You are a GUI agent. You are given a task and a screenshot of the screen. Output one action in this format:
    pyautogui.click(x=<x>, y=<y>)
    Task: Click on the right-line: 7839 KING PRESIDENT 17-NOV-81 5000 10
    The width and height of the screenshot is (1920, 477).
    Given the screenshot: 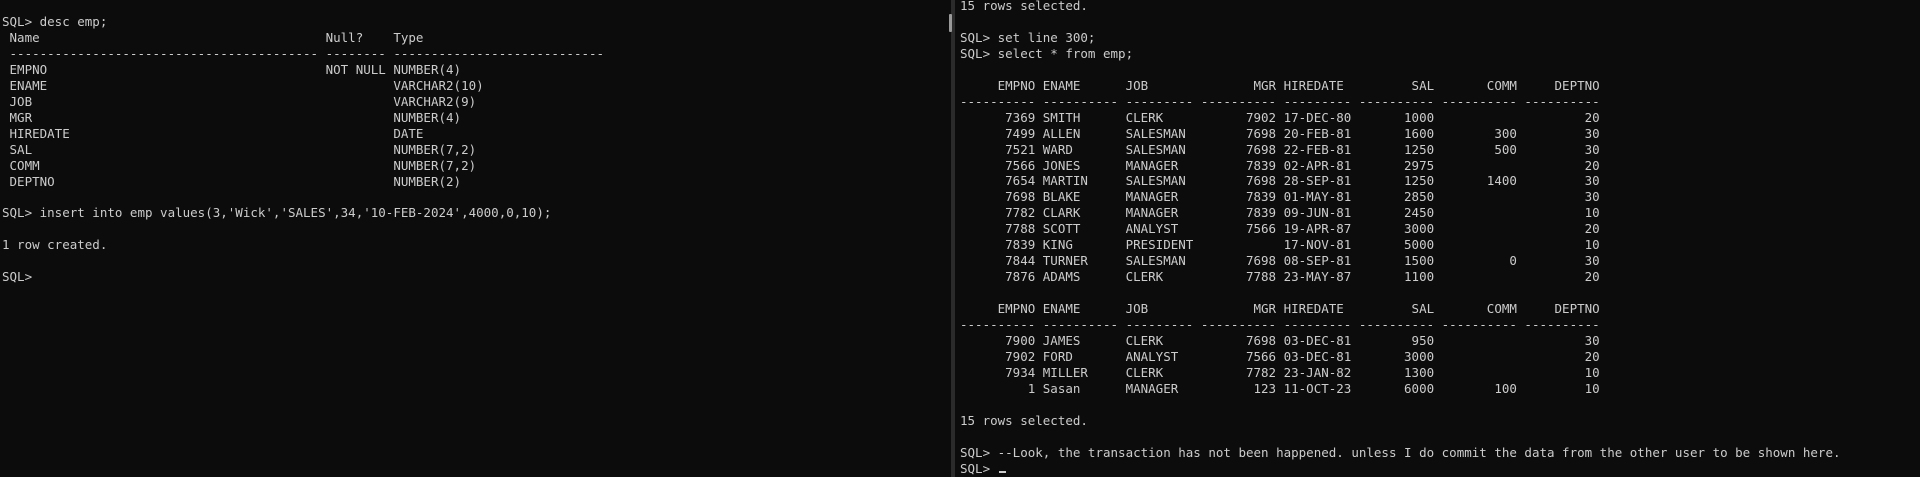 What is the action you would take?
    pyautogui.click(x=1280, y=245)
    